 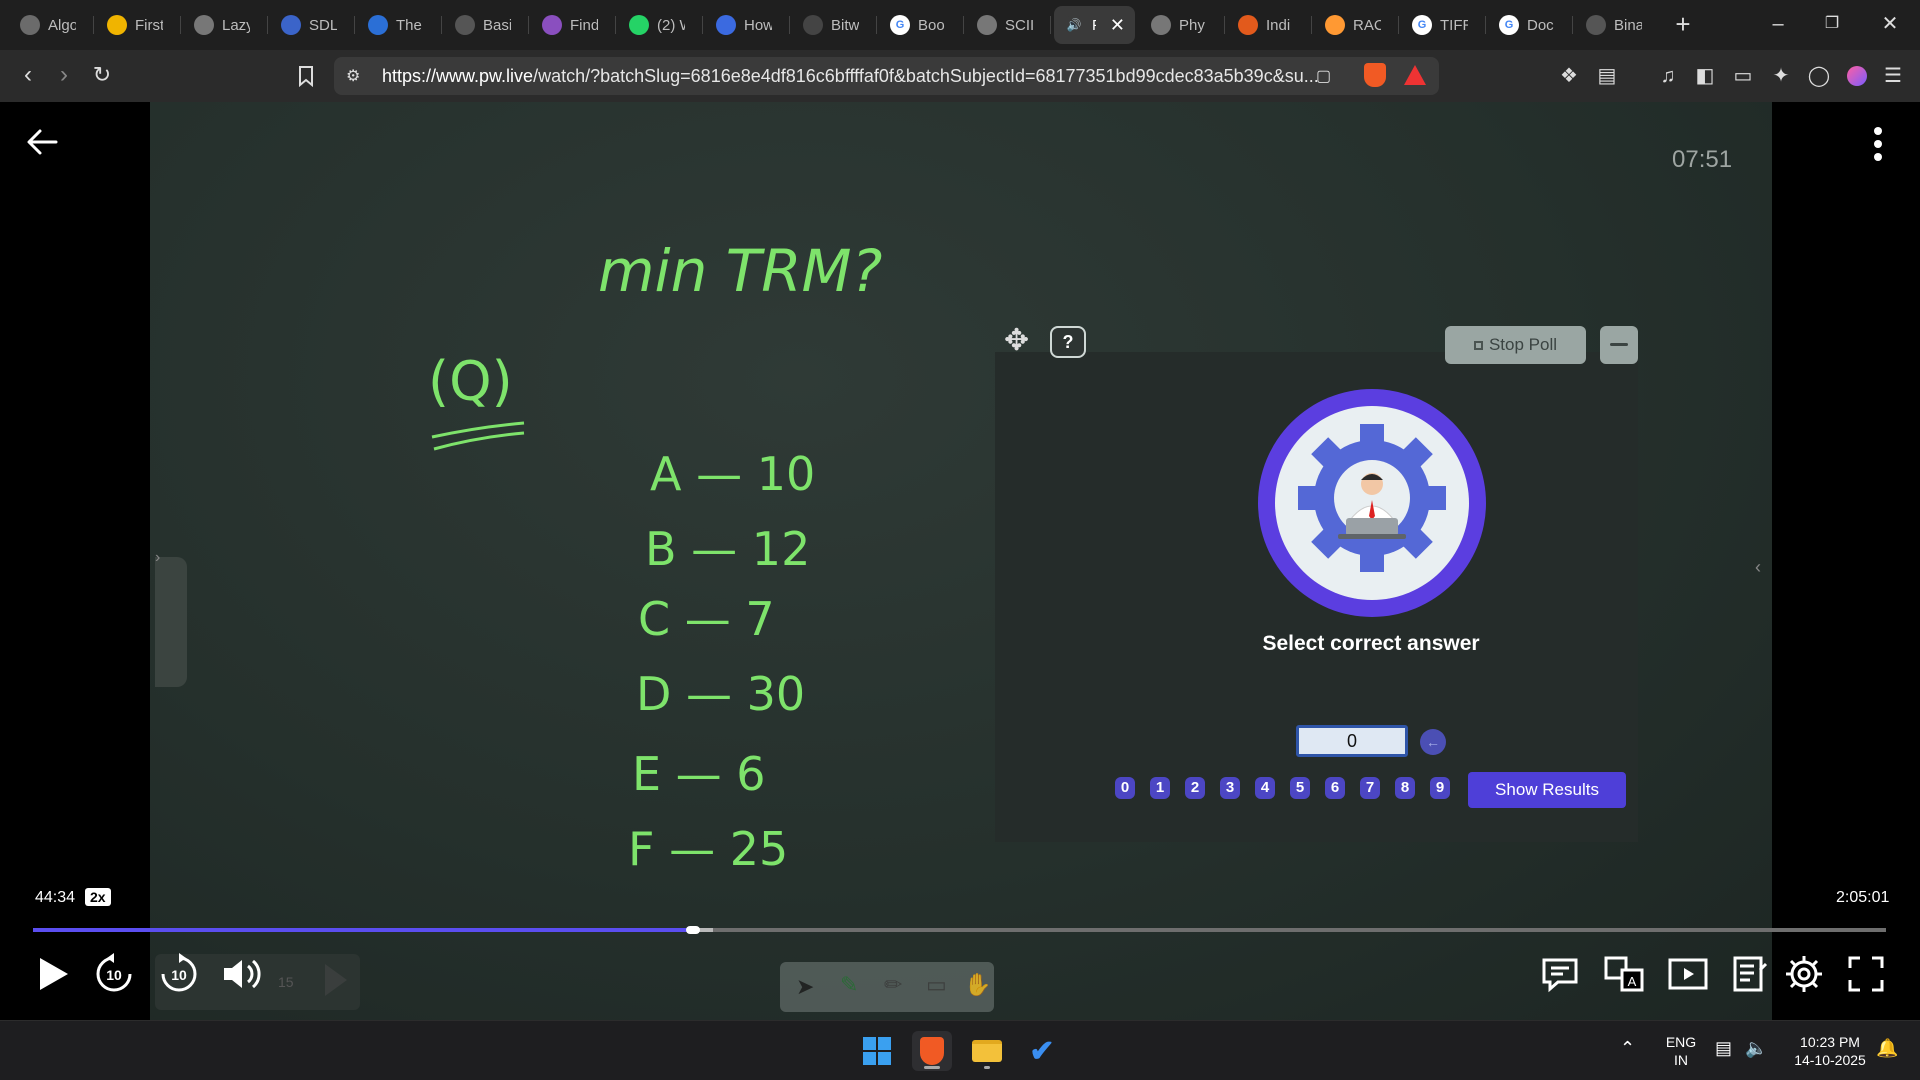 What do you see at coordinates (50, 25) in the screenshot?
I see `tab-0: Algo` at bounding box center [50, 25].